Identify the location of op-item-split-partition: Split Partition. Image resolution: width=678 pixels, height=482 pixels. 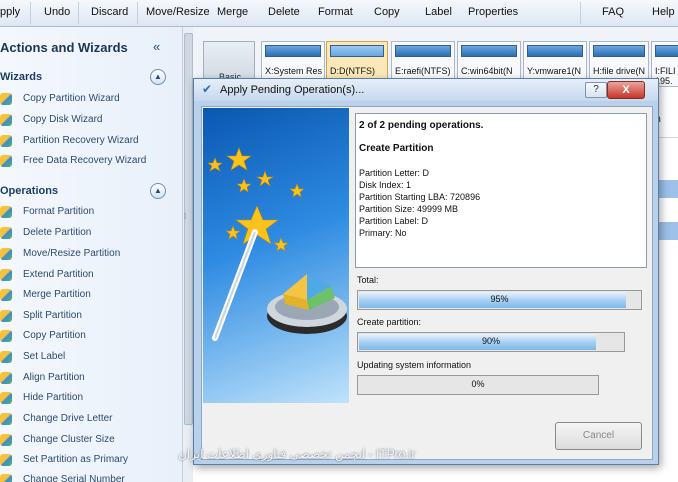
(80, 317).